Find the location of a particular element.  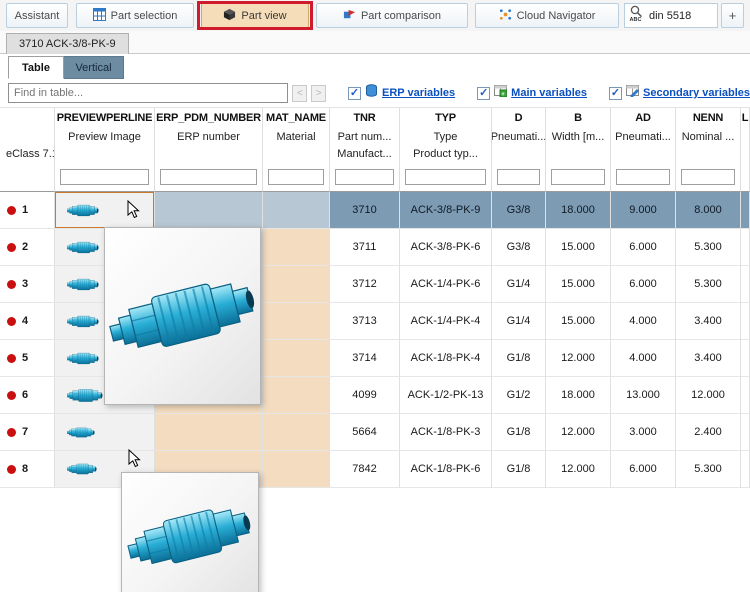

col-header-d: D is located at coordinates (519, 118).